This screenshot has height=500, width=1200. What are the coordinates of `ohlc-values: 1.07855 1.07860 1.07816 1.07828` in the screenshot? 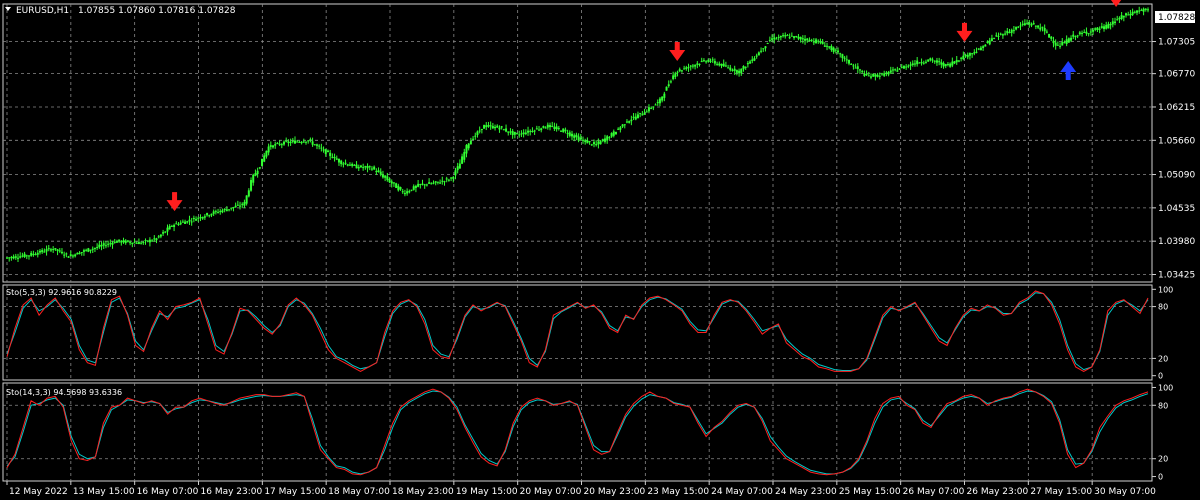 It's located at (157, 11).